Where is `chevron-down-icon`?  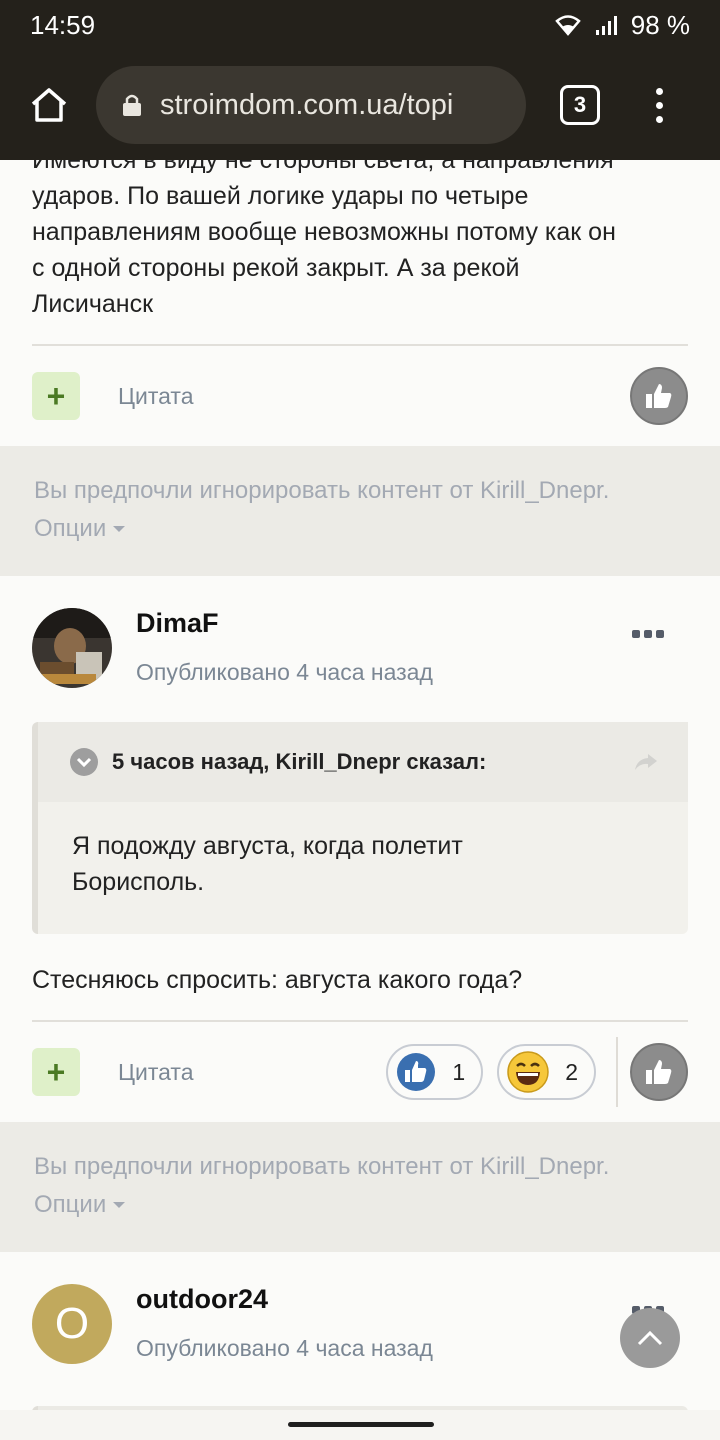
chevron-down-icon is located at coordinates (84, 762).